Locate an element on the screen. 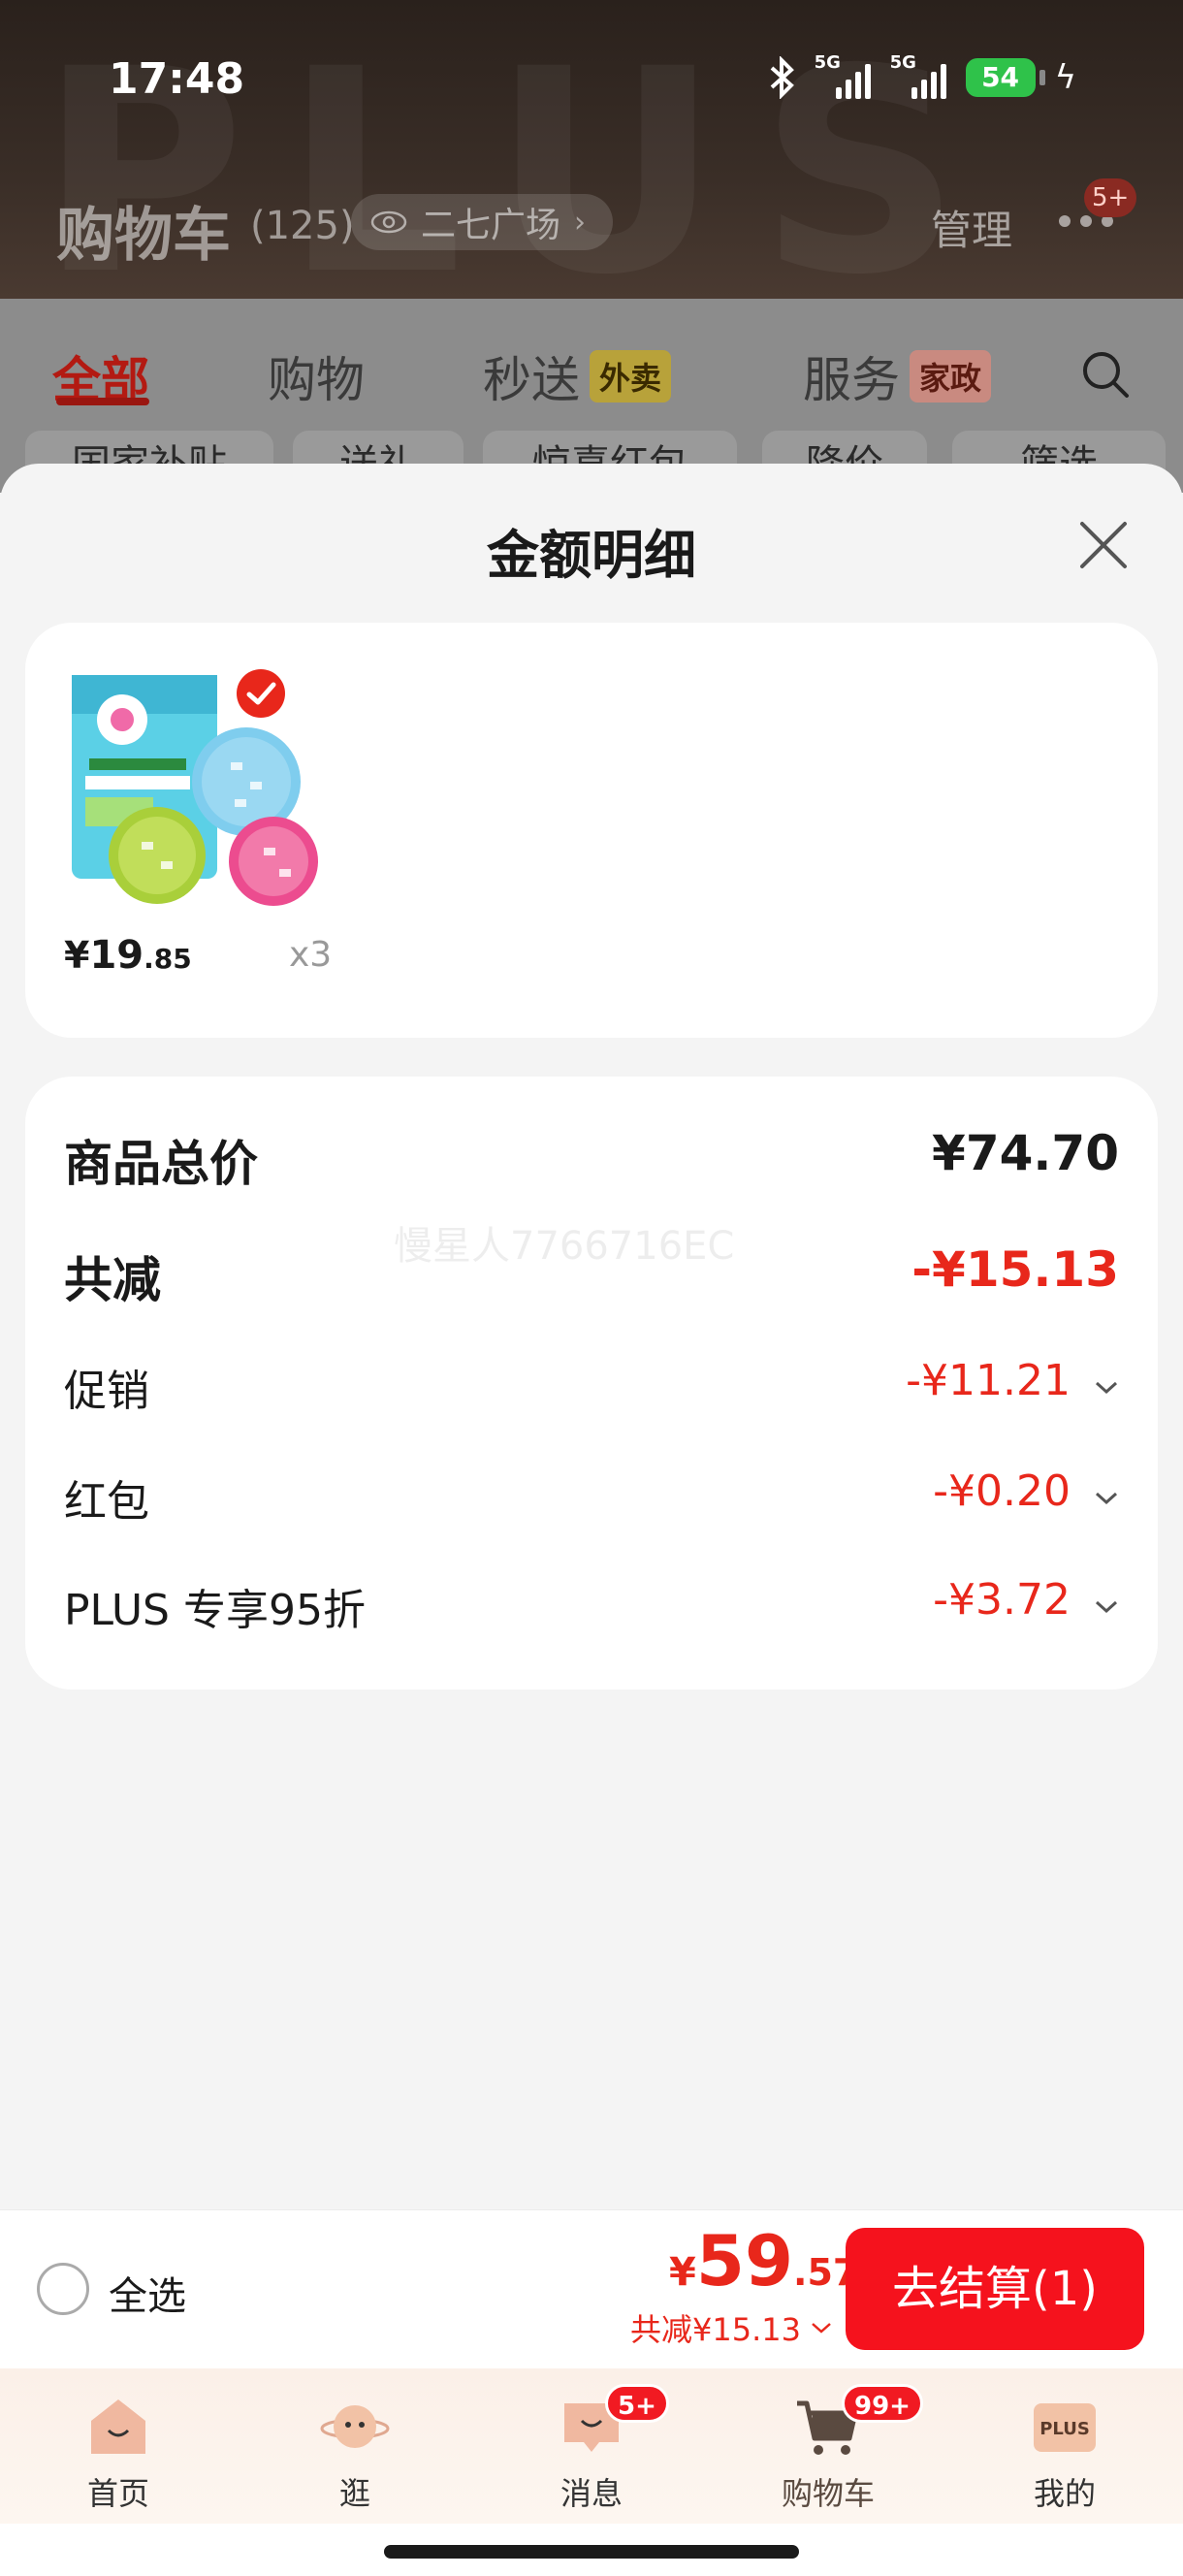 This screenshot has width=1183, height=2576. tab-services: 服务 家政 is located at coordinates (897, 376).